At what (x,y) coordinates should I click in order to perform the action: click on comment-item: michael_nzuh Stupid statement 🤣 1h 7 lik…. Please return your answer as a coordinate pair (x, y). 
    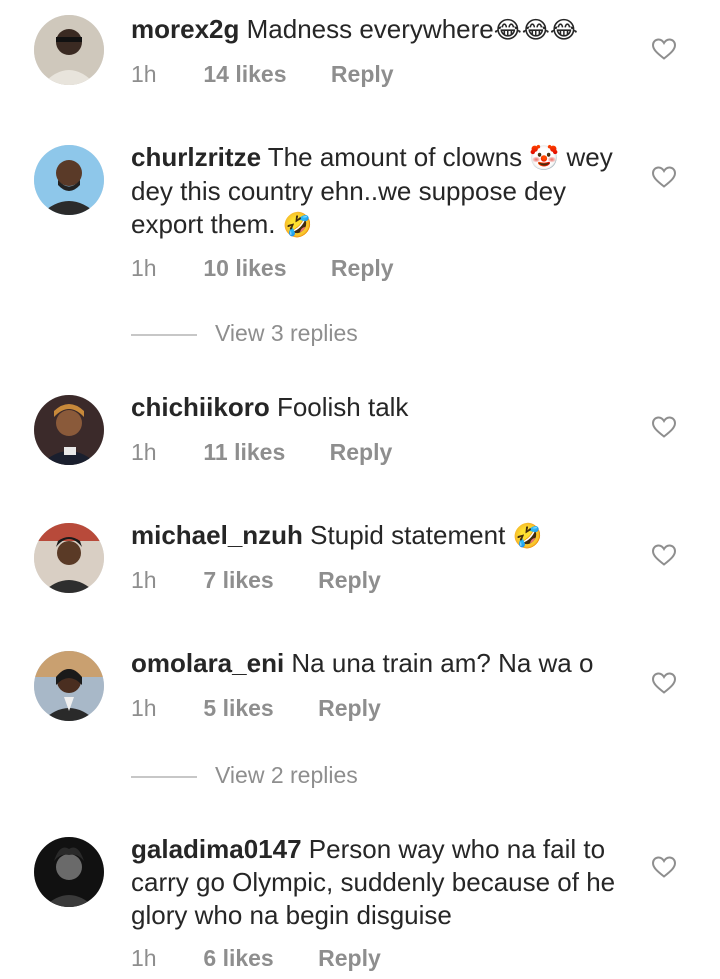
    Looking at the image, I should click on (360, 568).